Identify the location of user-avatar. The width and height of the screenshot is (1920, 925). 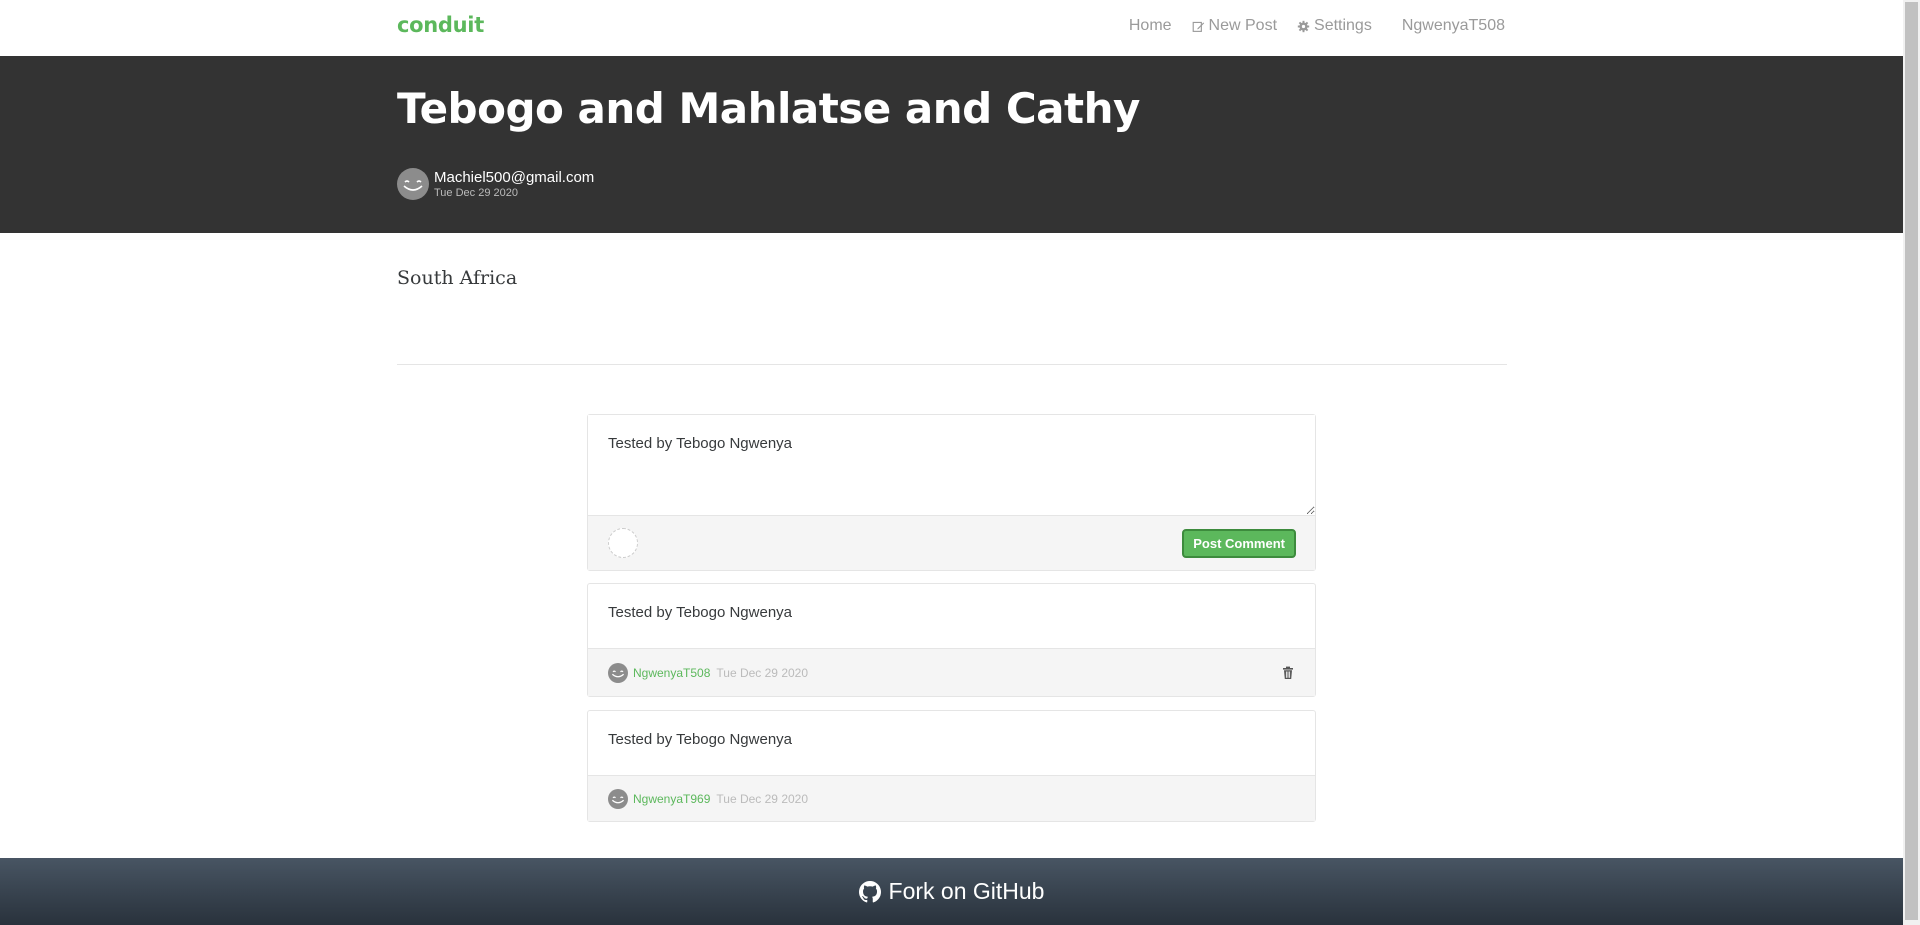
(623, 543).